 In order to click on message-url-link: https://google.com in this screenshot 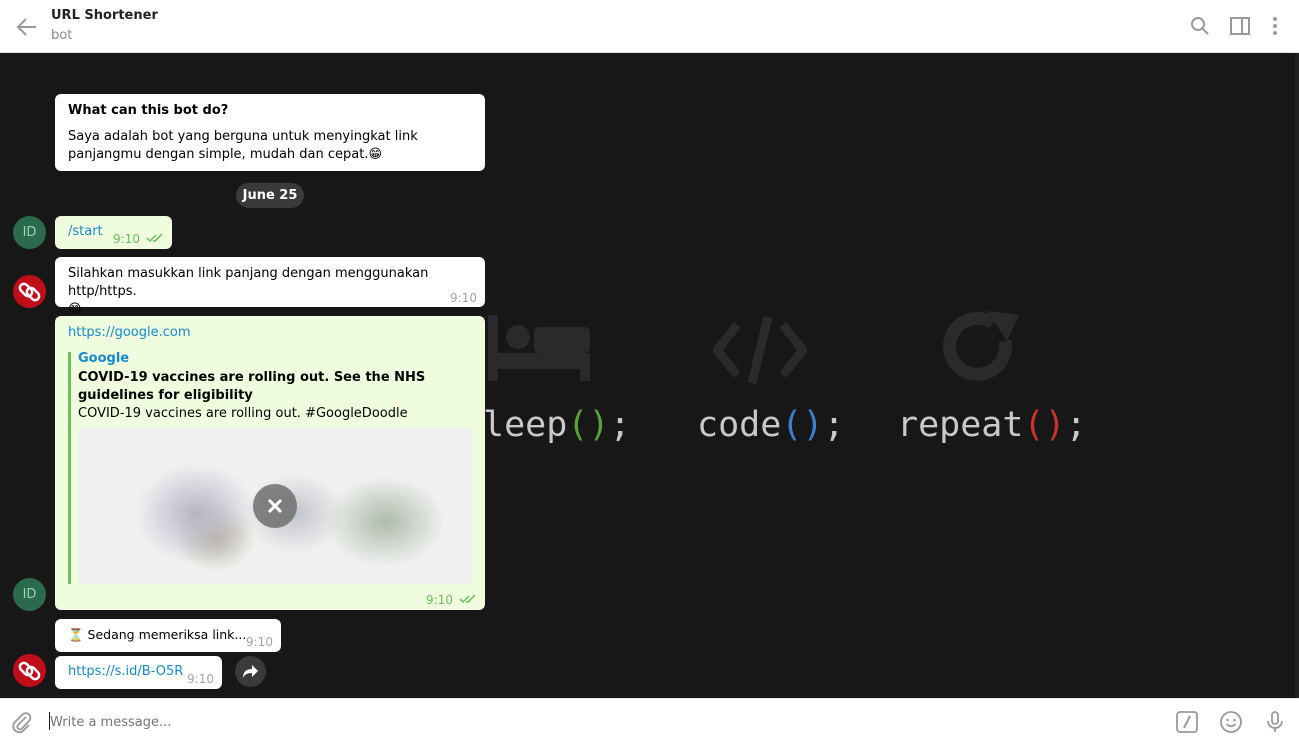, I will do `click(129, 333)`.